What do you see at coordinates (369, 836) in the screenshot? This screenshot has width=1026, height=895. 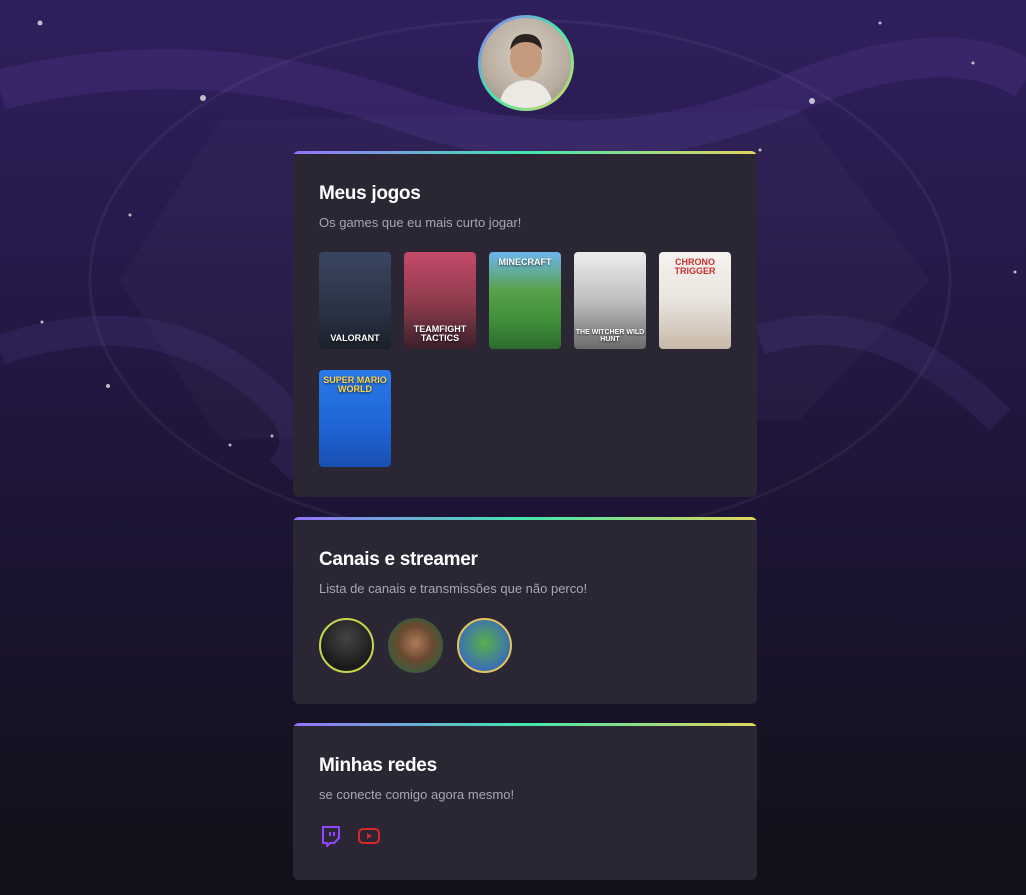 I see `youtube-icon` at bounding box center [369, 836].